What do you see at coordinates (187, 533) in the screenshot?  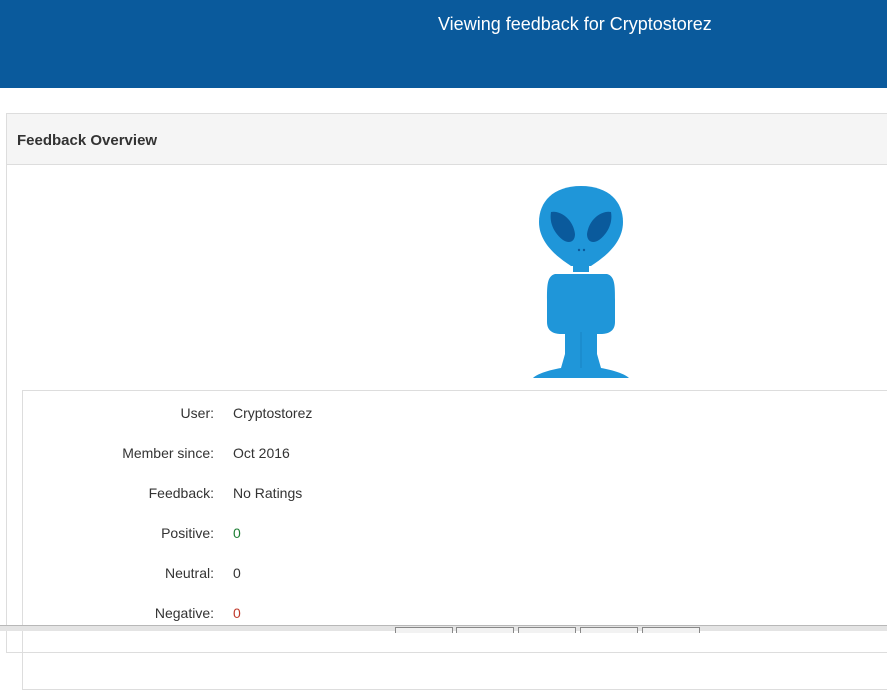 I see `positive-label: Positive:` at bounding box center [187, 533].